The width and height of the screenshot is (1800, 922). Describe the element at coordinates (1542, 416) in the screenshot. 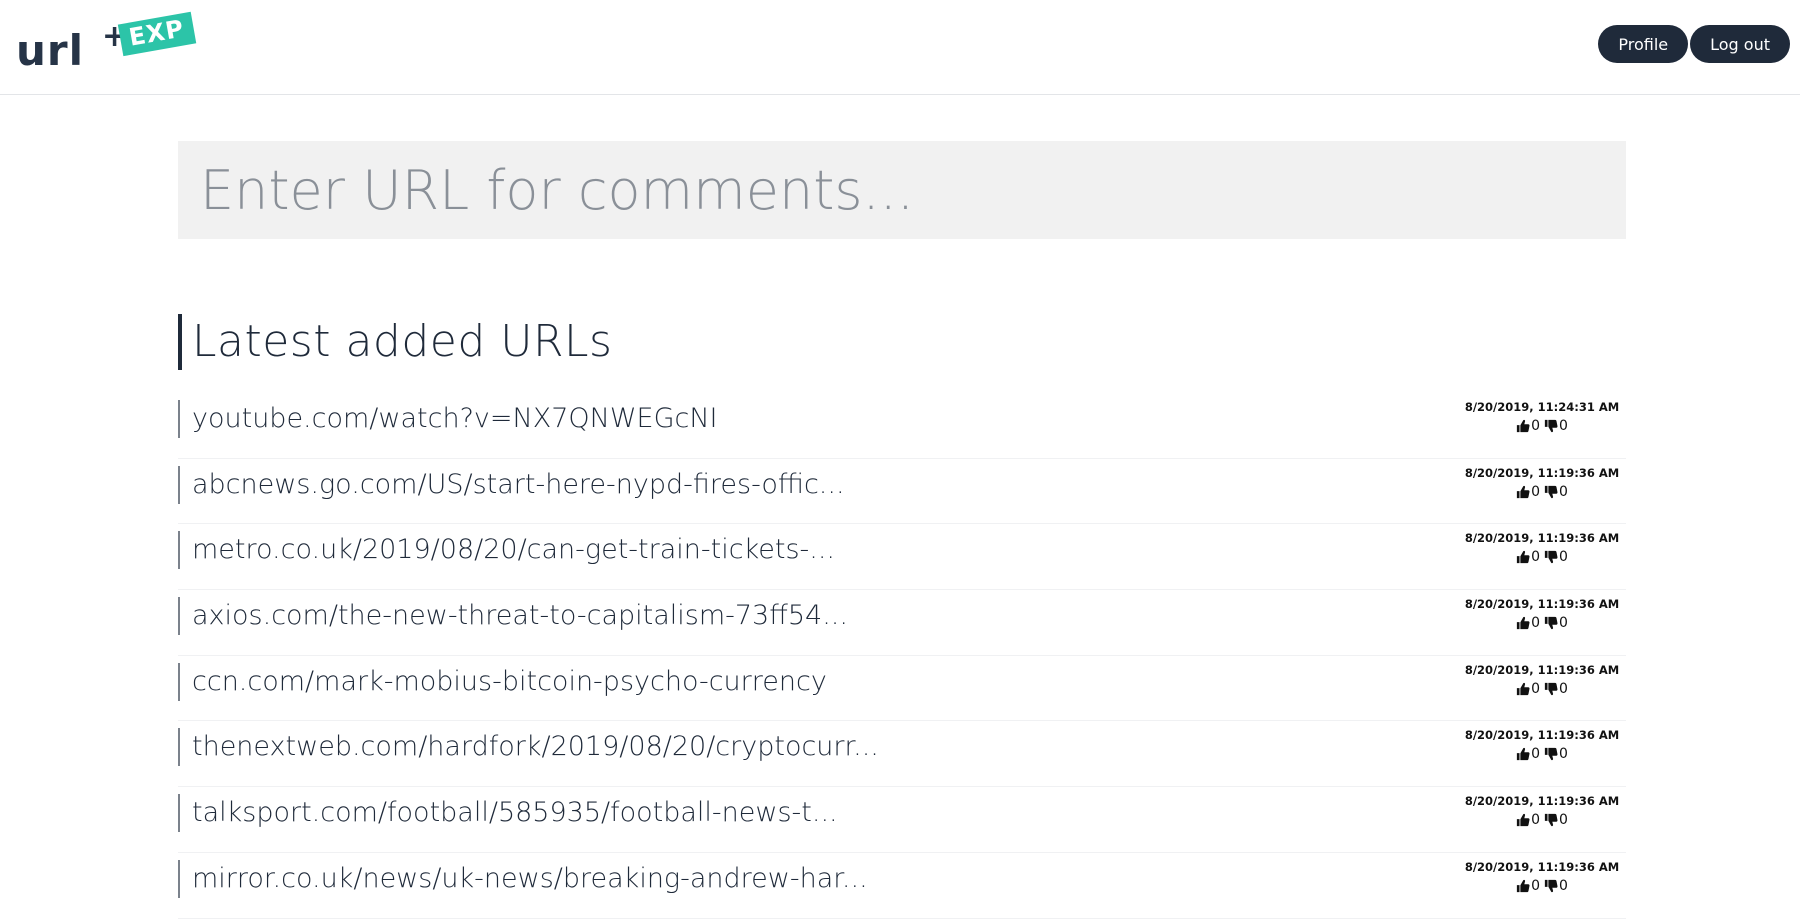

I see `url-meta: 8/20/2019, 11:24:31 AM 0 0` at that location.